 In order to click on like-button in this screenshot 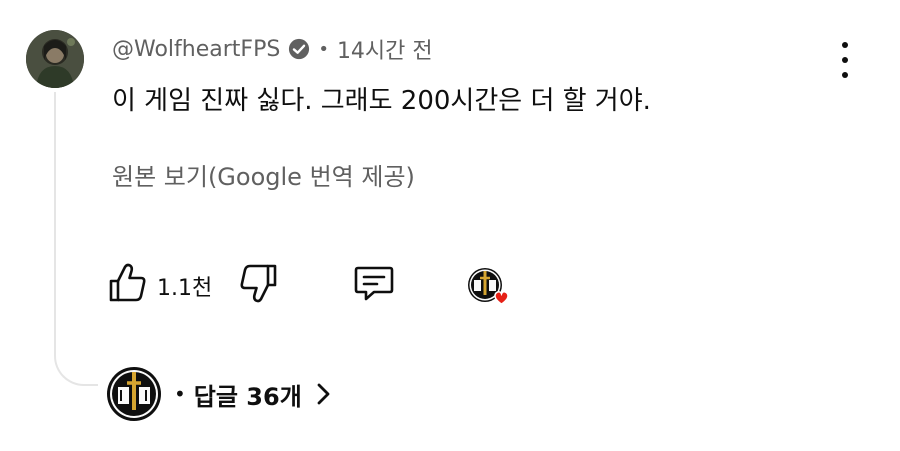, I will do `click(128, 283)`.